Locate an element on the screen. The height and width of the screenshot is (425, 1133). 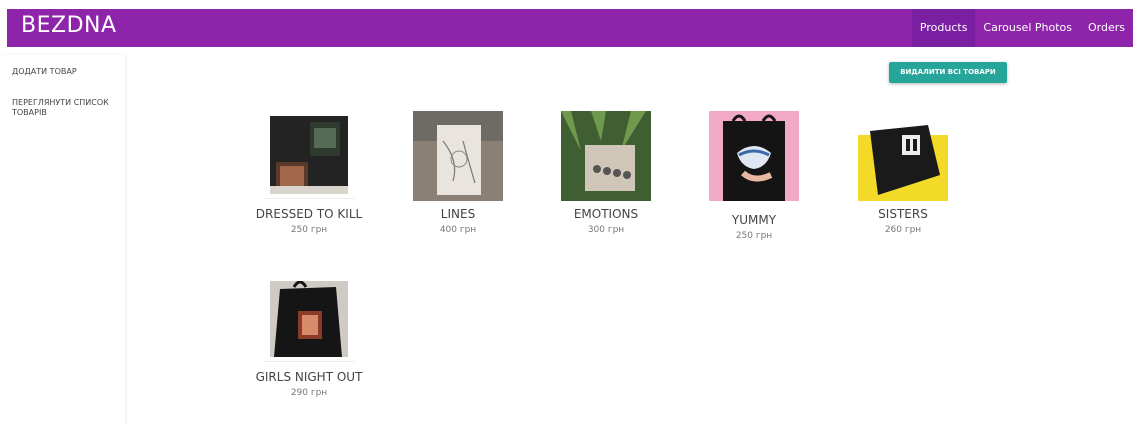
product-price: 290 грн is located at coordinates (309, 393).